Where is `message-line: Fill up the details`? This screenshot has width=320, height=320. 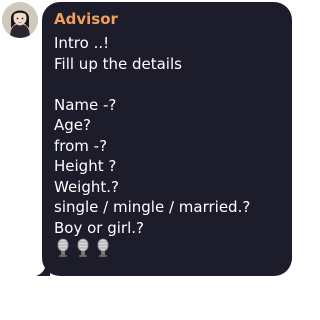 message-line: Fill up the details is located at coordinates (118, 63).